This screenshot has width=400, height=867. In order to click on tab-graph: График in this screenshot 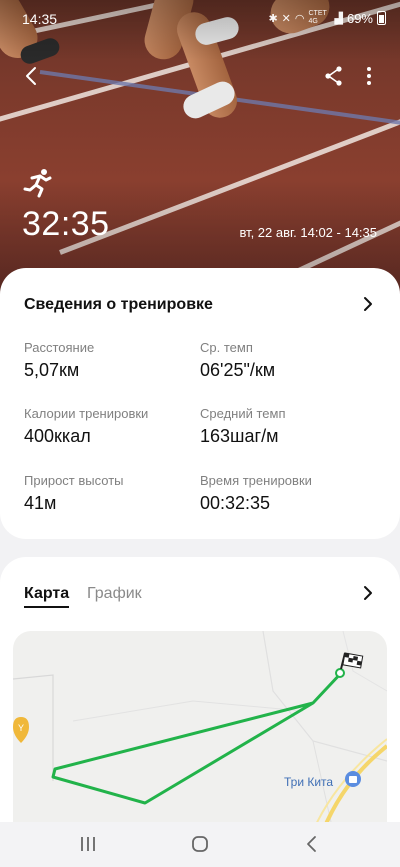, I will do `click(114, 594)`.